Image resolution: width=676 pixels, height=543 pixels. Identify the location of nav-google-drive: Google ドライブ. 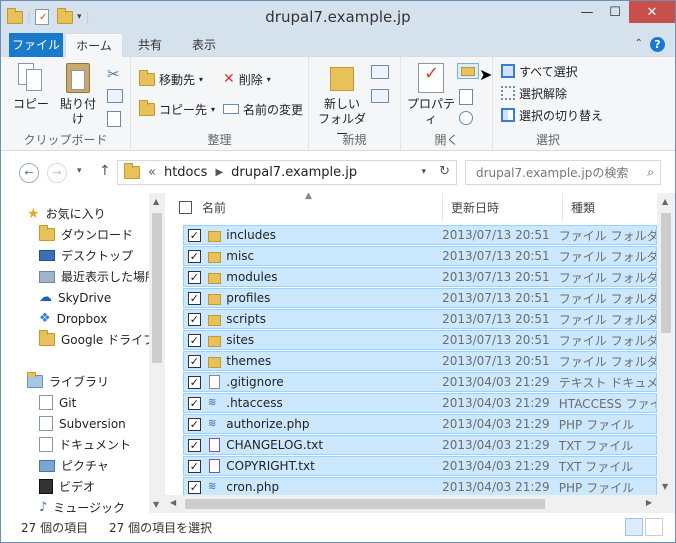
(97, 339).